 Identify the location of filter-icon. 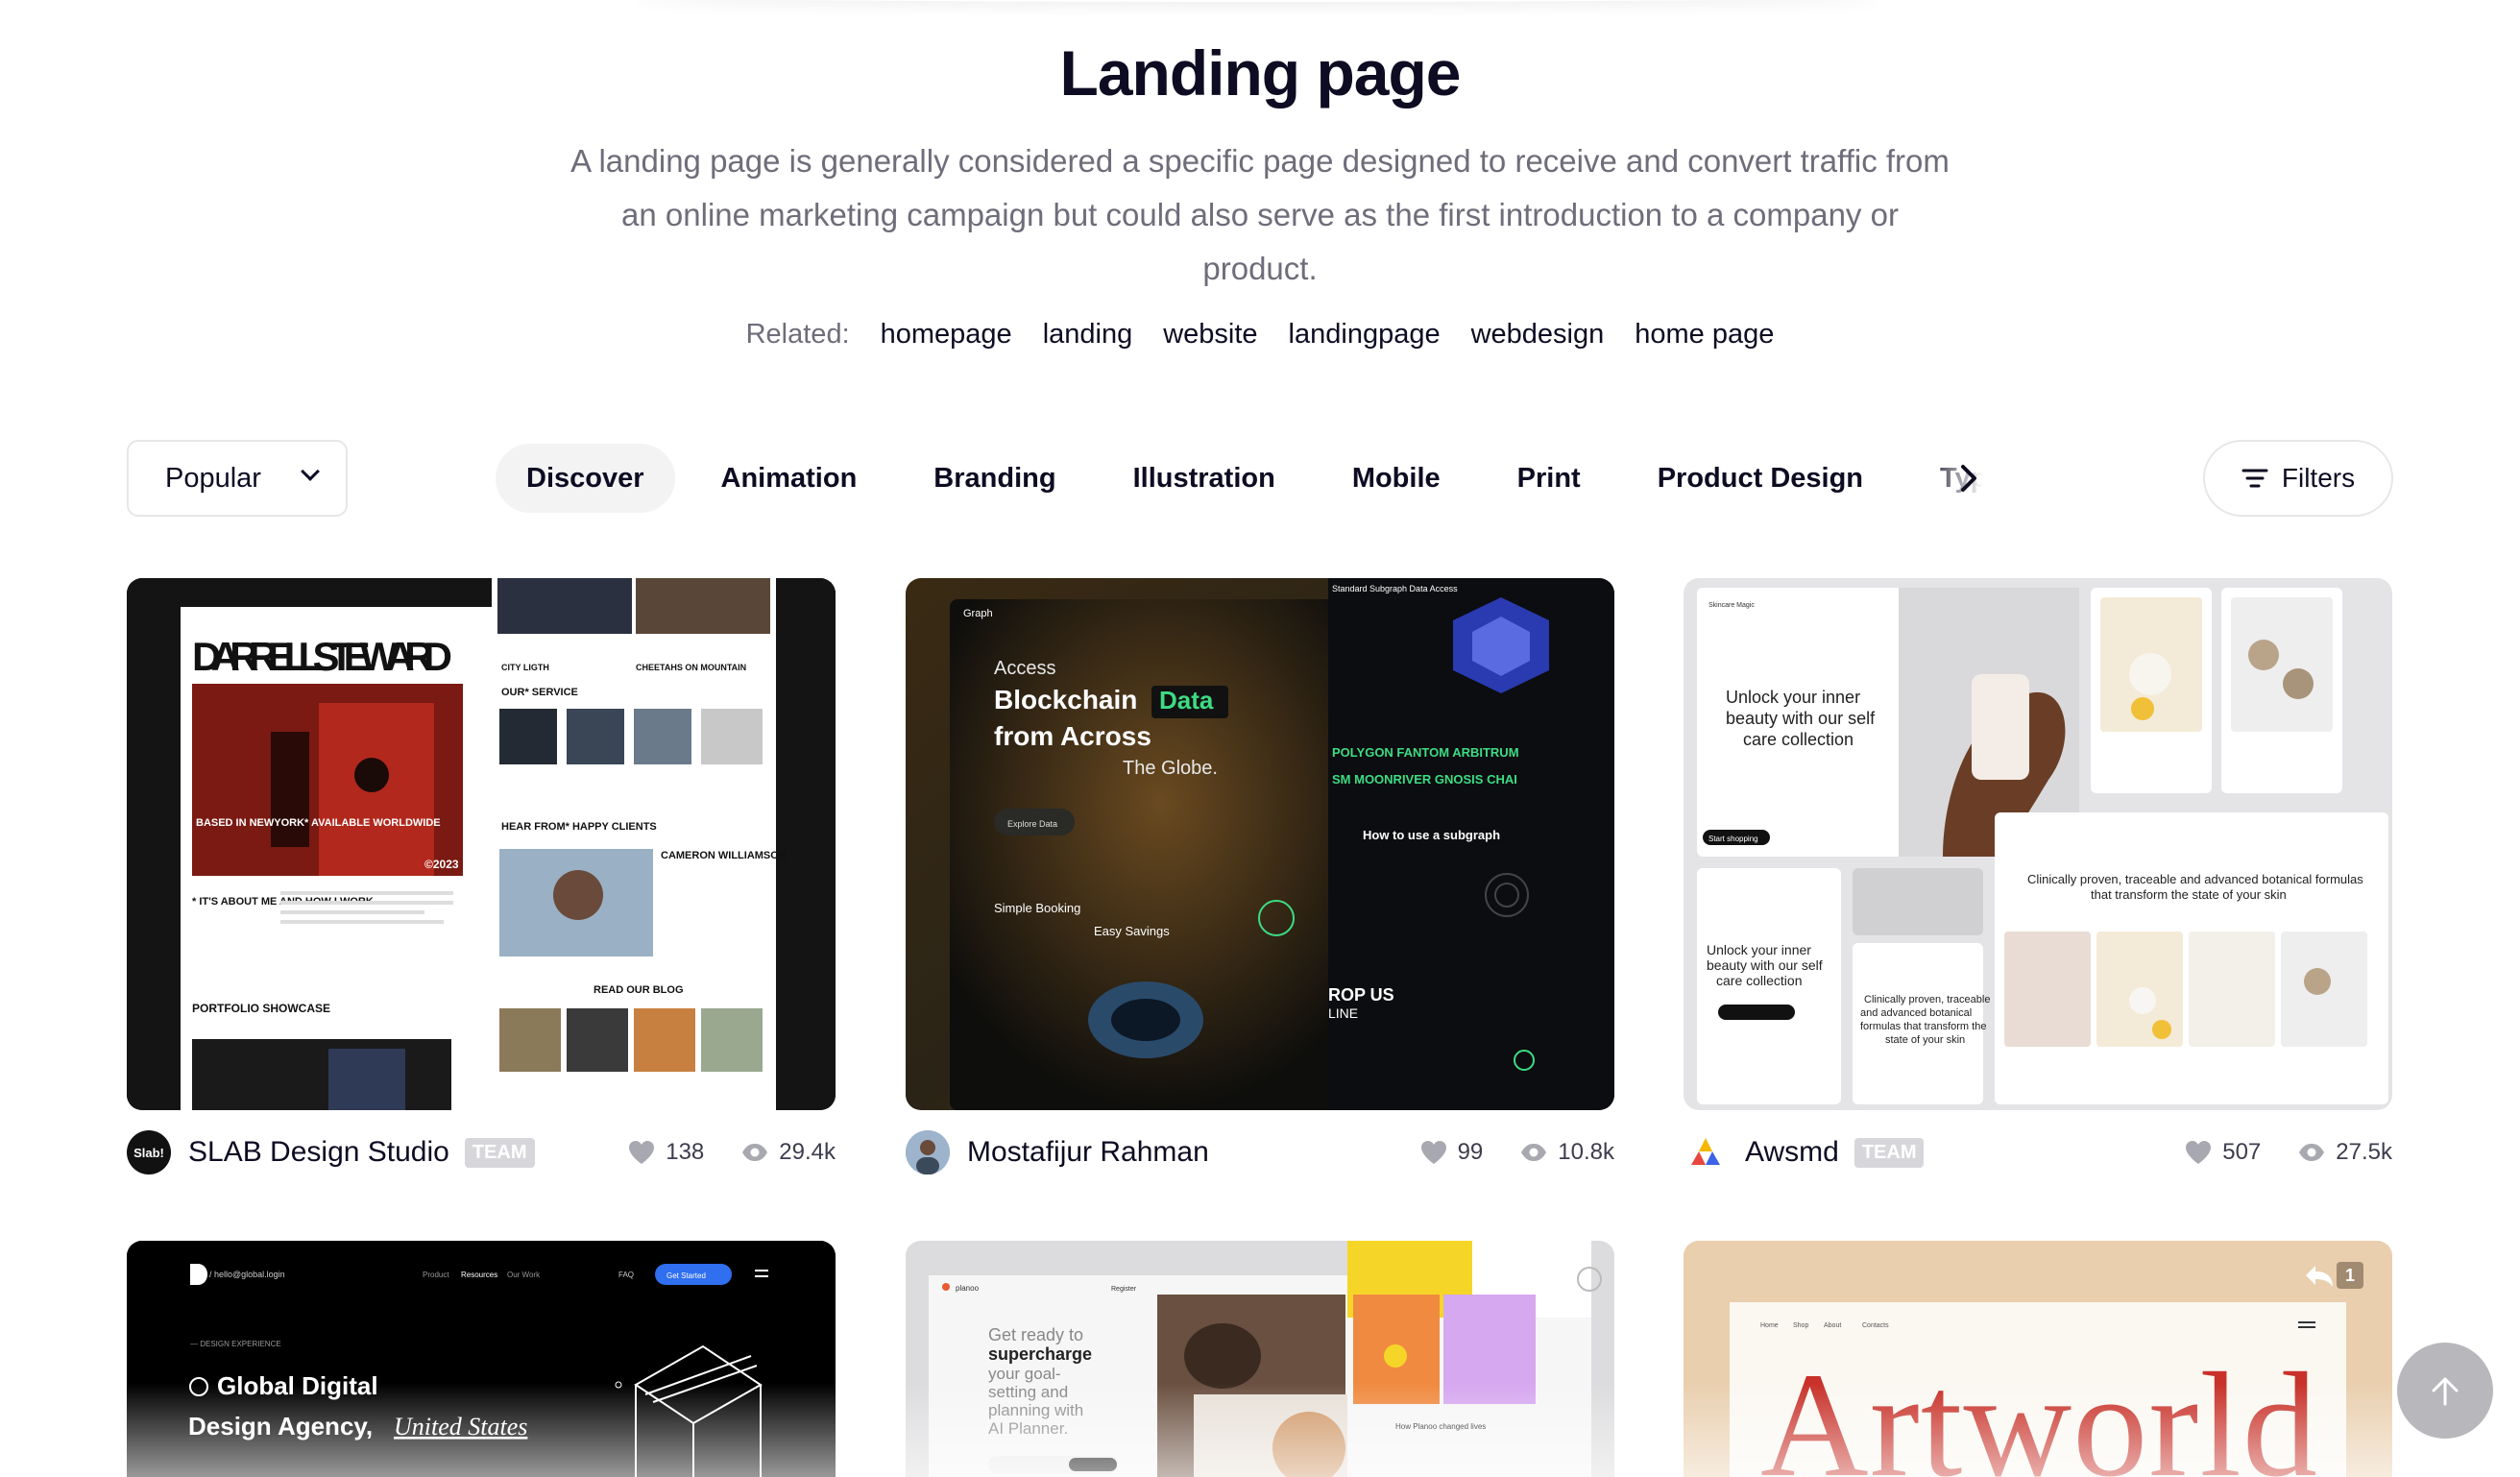
(2254, 479).